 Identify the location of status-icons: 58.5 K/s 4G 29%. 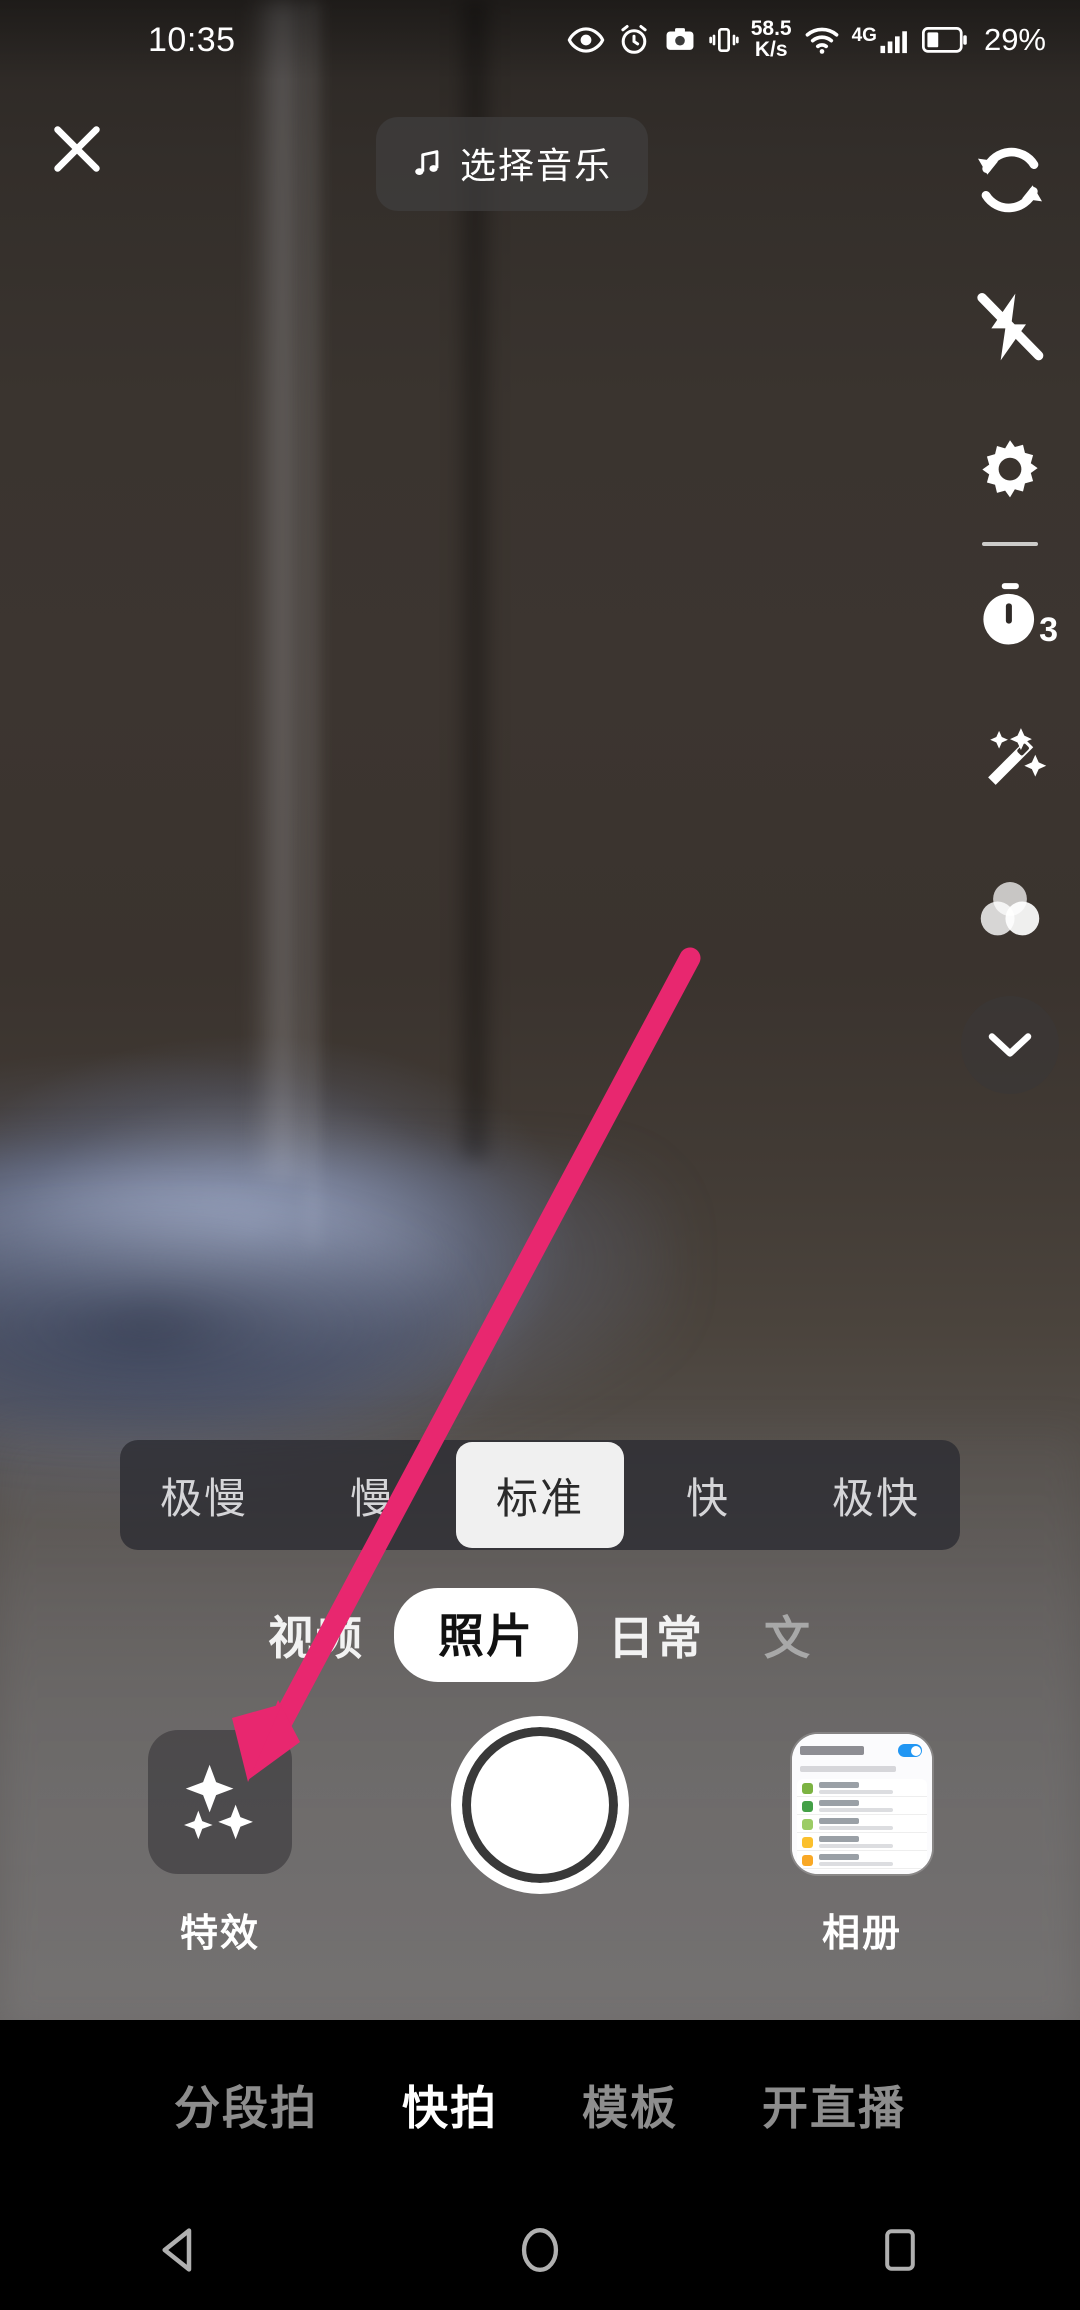
(806, 39).